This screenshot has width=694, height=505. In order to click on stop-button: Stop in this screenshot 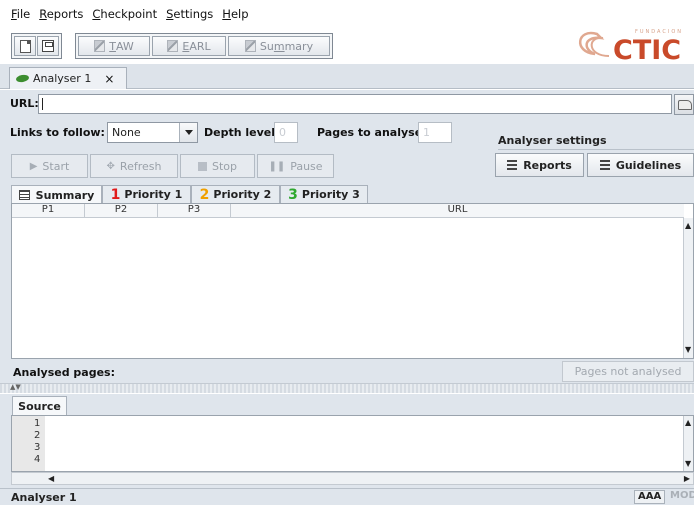, I will do `click(217, 166)`.